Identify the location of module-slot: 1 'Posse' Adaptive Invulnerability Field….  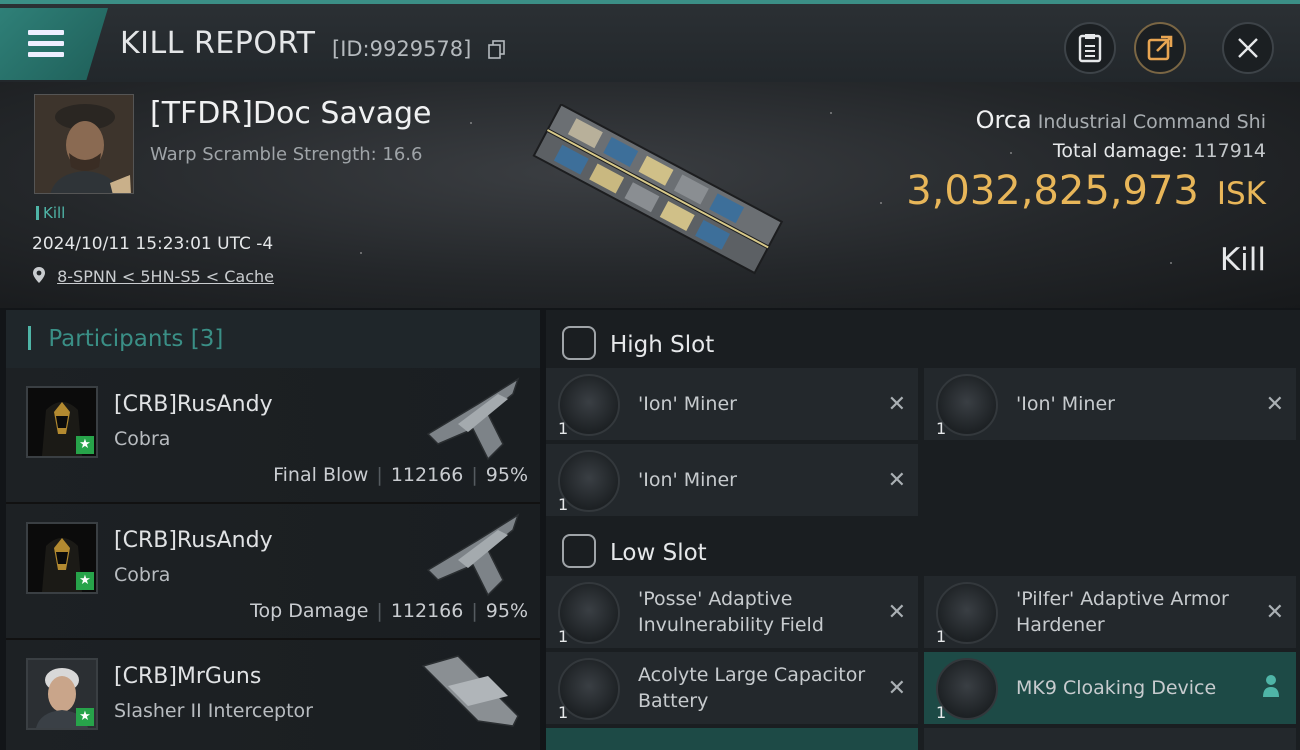
(732, 612).